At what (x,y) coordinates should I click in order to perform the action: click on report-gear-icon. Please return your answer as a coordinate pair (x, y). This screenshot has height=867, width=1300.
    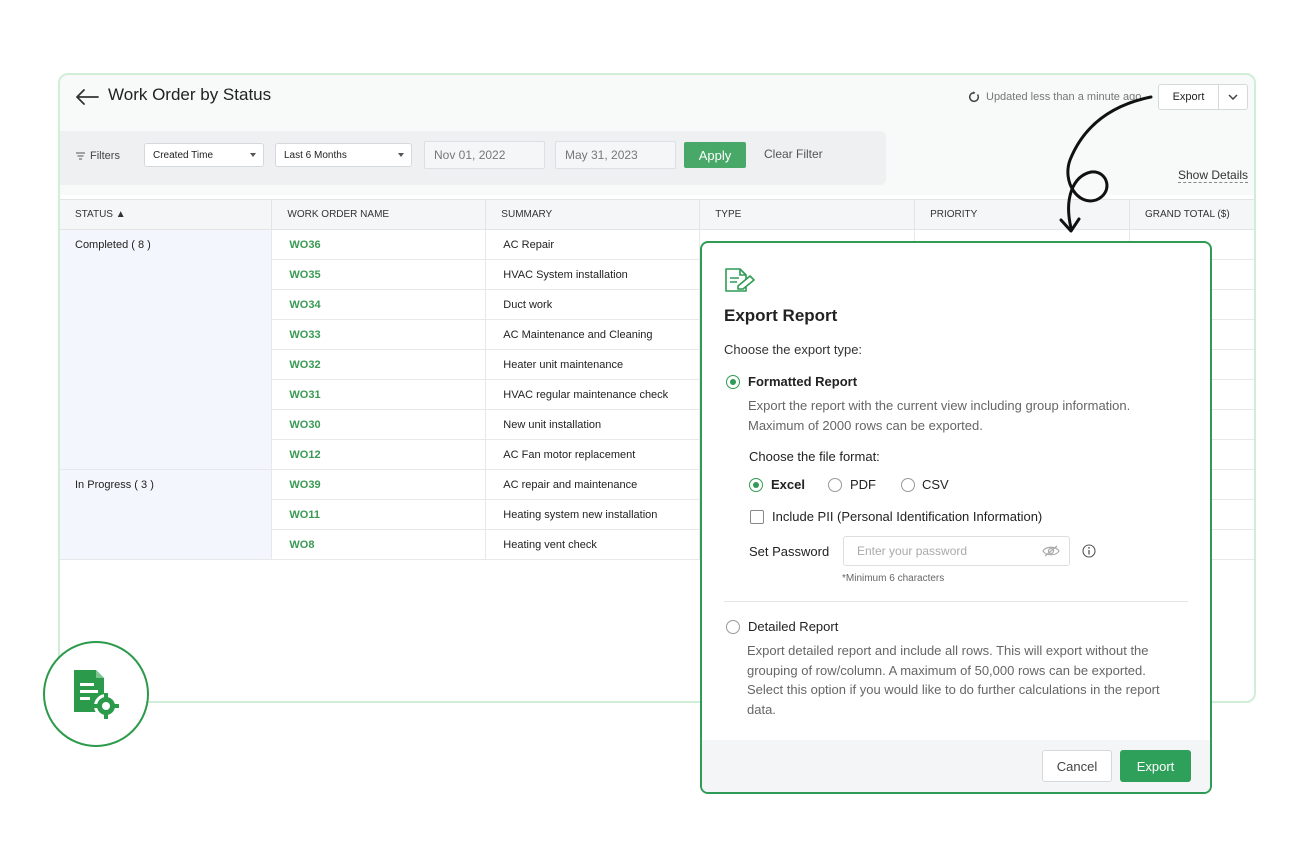
    Looking at the image, I should click on (96, 694).